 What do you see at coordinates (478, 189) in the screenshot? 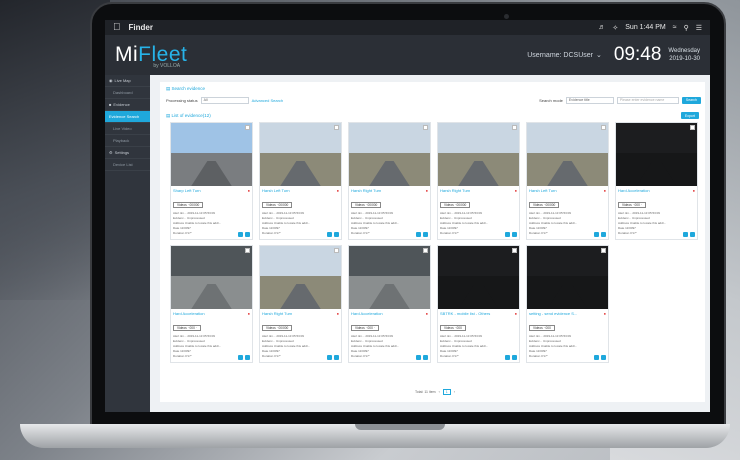
I see `card-title-row: Harsh Right Turn ●` at bounding box center [478, 189].